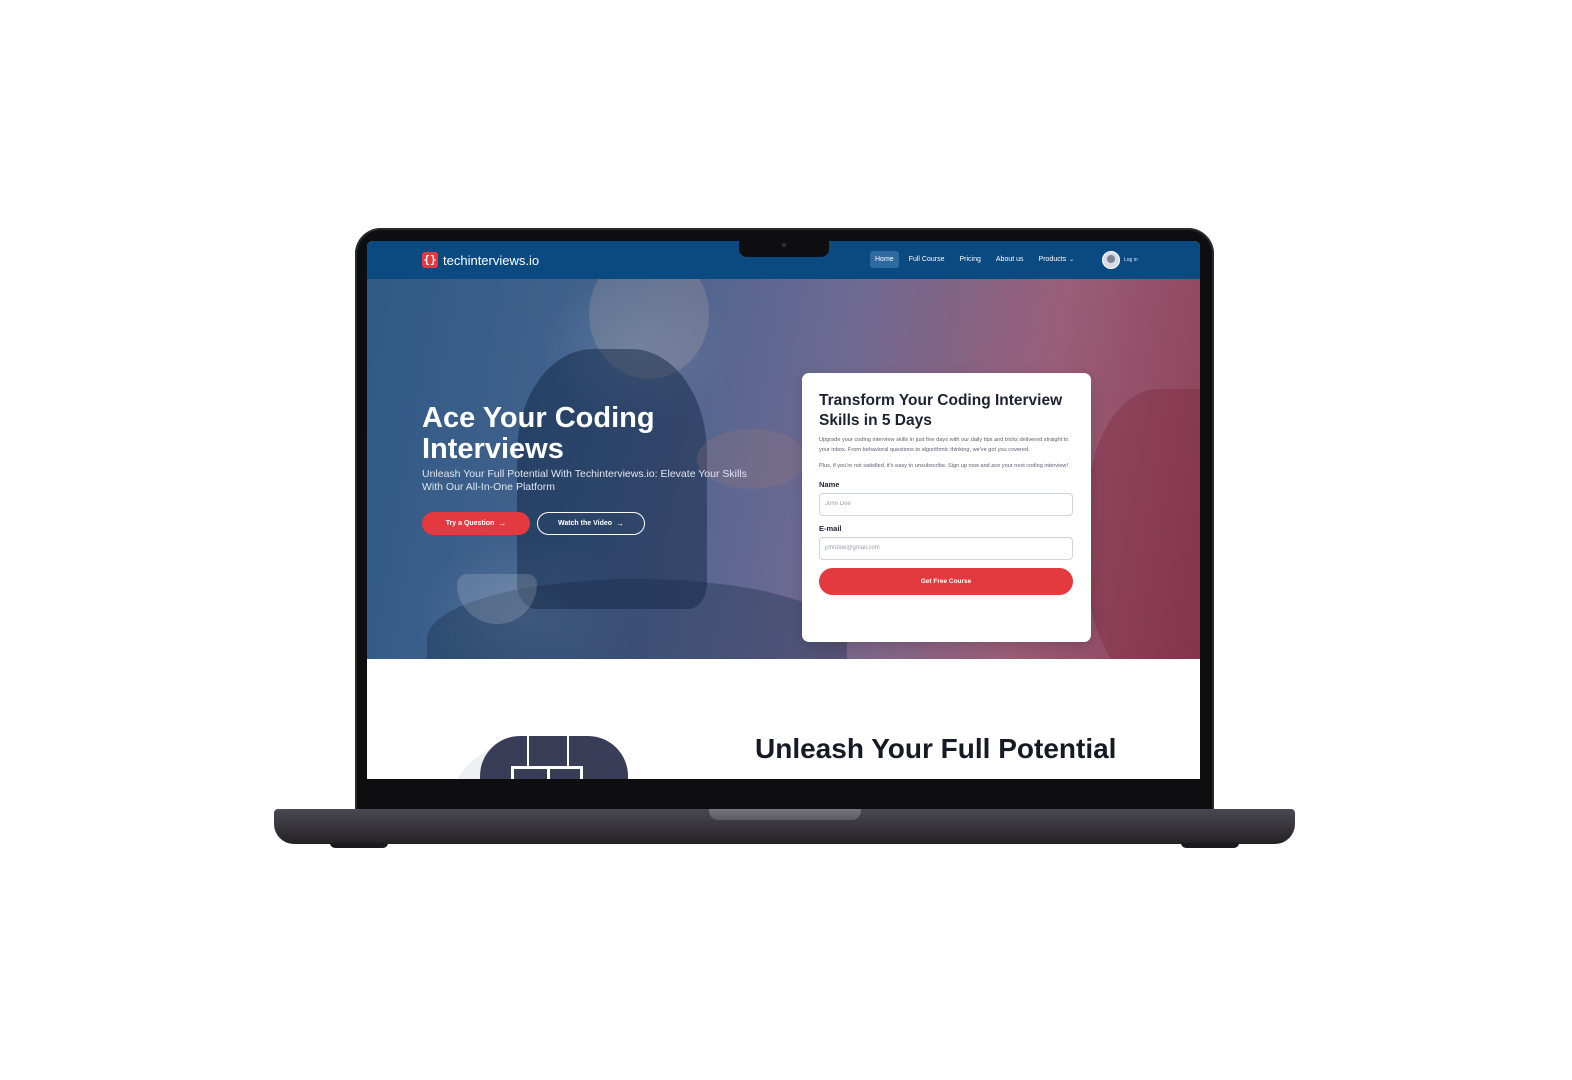  I want to click on email-input, so click(946, 548).